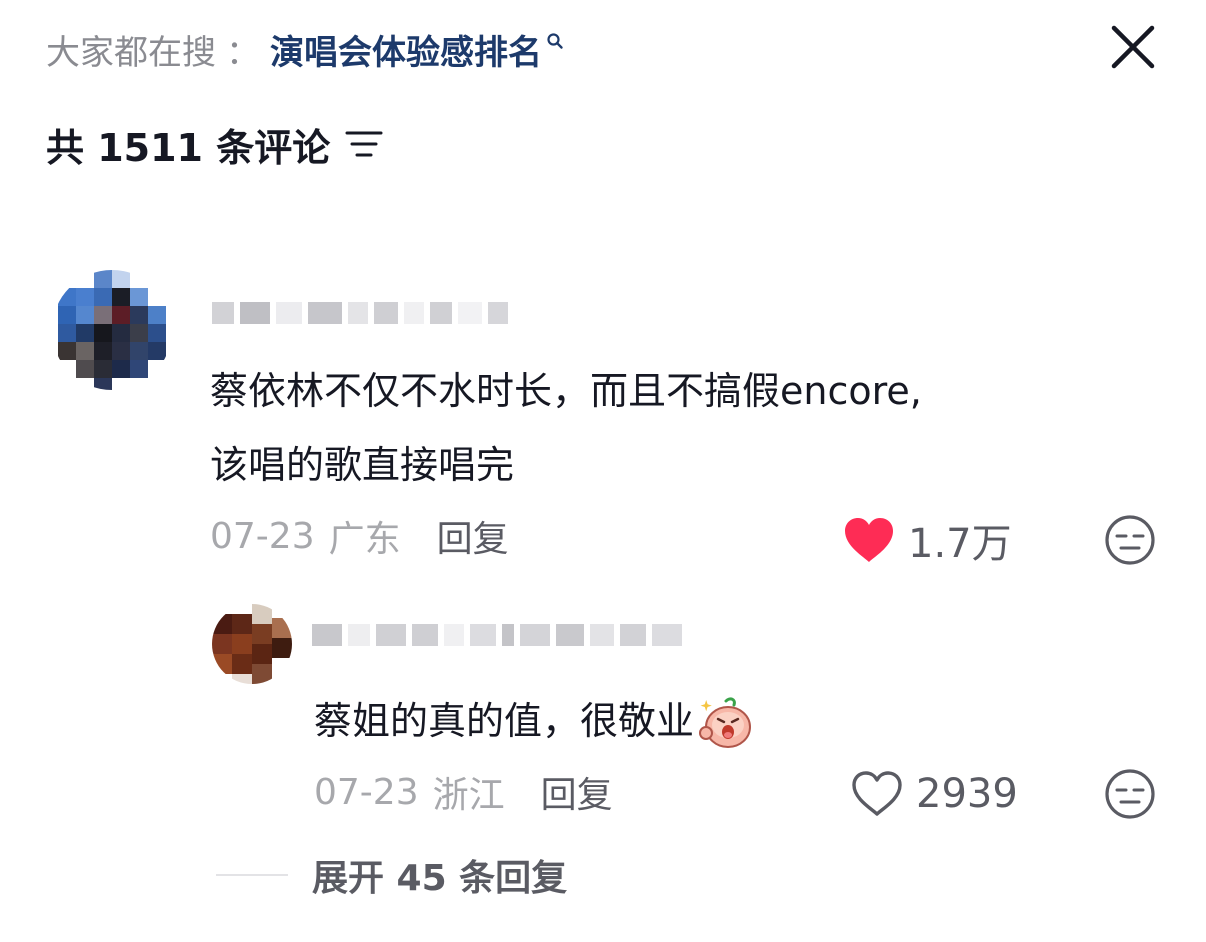  What do you see at coordinates (188, 147) in the screenshot?
I see `comment-count-label: 共 1511 条评论` at bounding box center [188, 147].